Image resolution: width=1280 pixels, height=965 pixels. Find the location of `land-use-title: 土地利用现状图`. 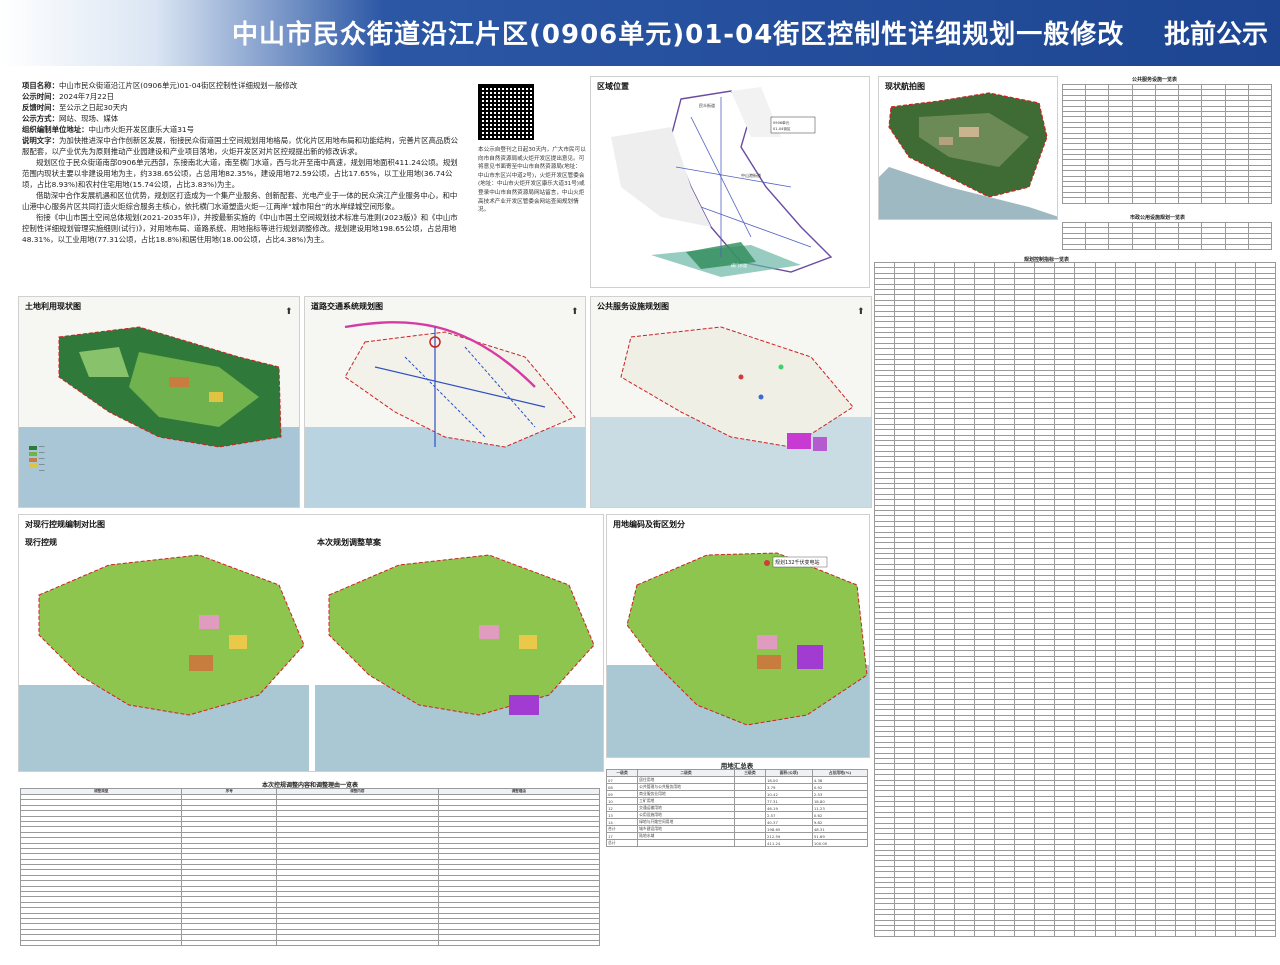

land-use-title: 土地利用现状图 is located at coordinates (53, 306).